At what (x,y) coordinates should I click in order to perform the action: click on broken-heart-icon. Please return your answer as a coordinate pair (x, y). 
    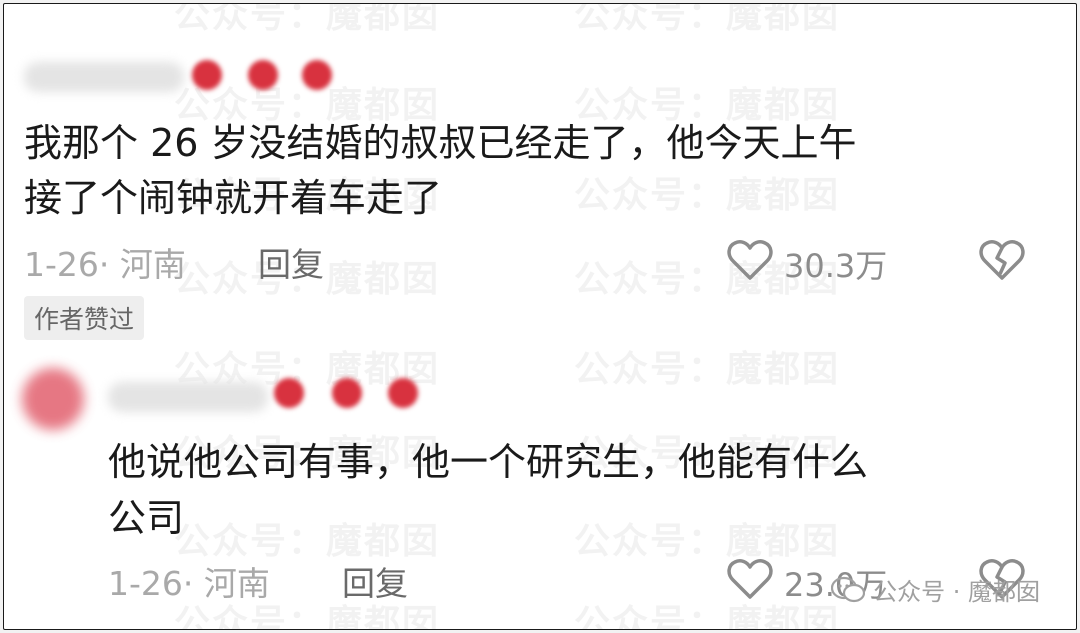
    Looking at the image, I should click on (1002, 260).